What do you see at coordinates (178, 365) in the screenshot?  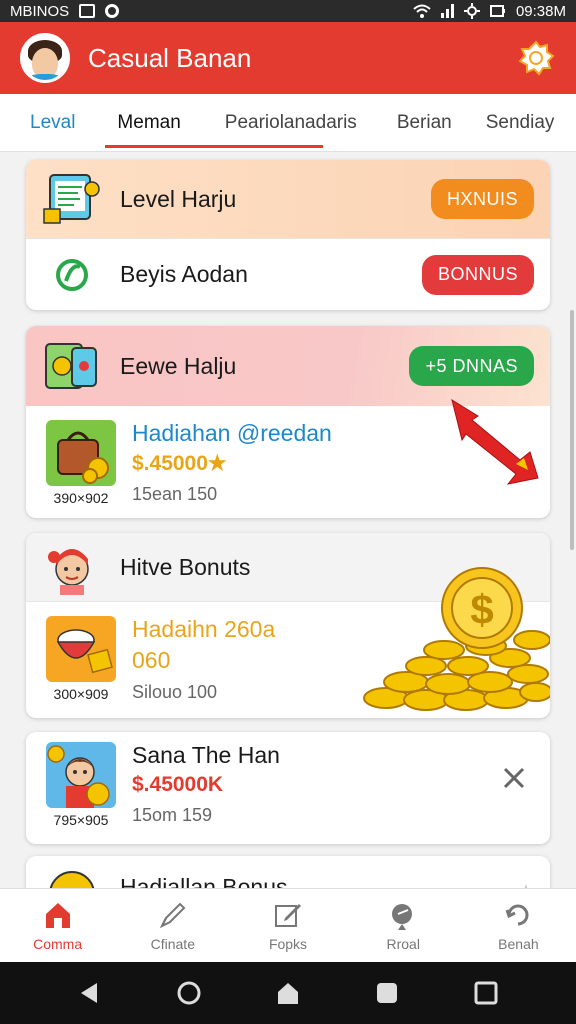 I see `eewe-halju-title: Eewe Halju` at bounding box center [178, 365].